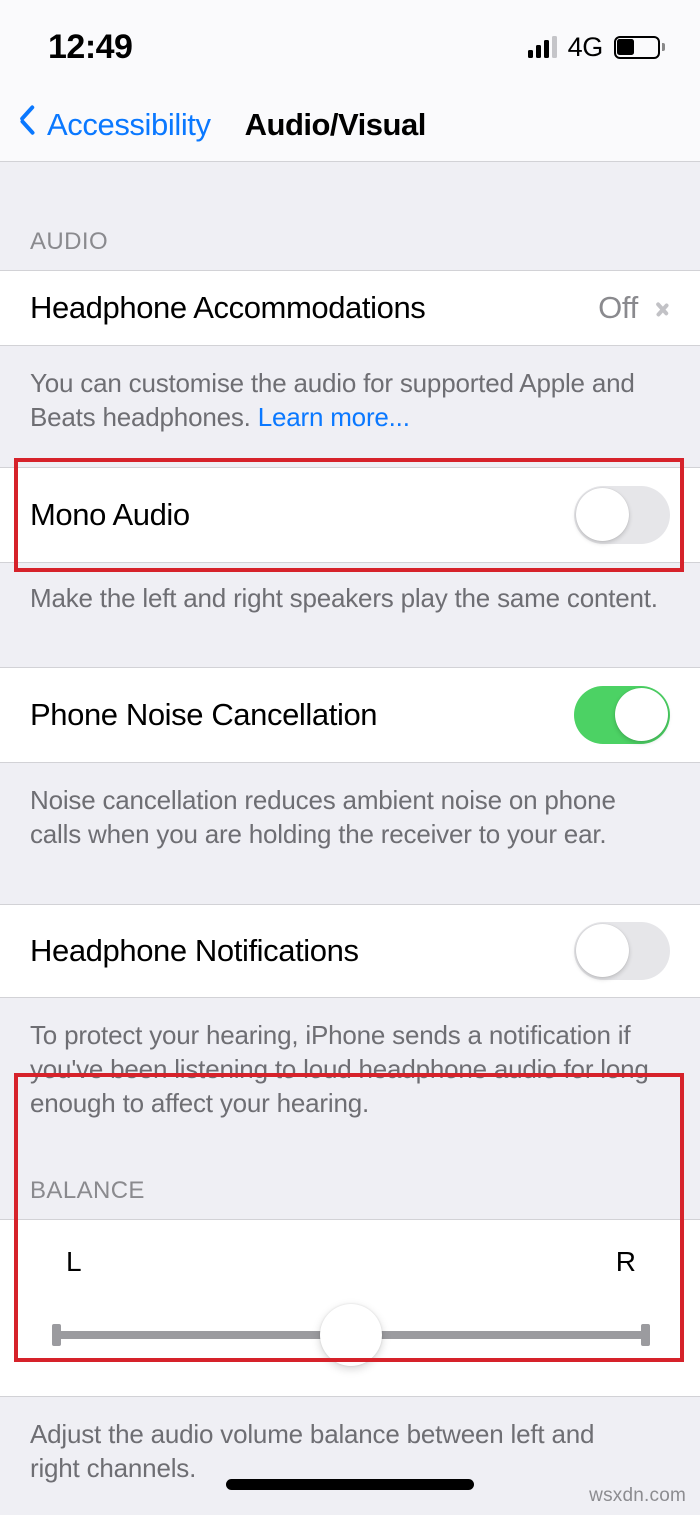 The height and width of the screenshot is (1515, 700). What do you see at coordinates (639, 47) in the screenshot?
I see `battery-icon` at bounding box center [639, 47].